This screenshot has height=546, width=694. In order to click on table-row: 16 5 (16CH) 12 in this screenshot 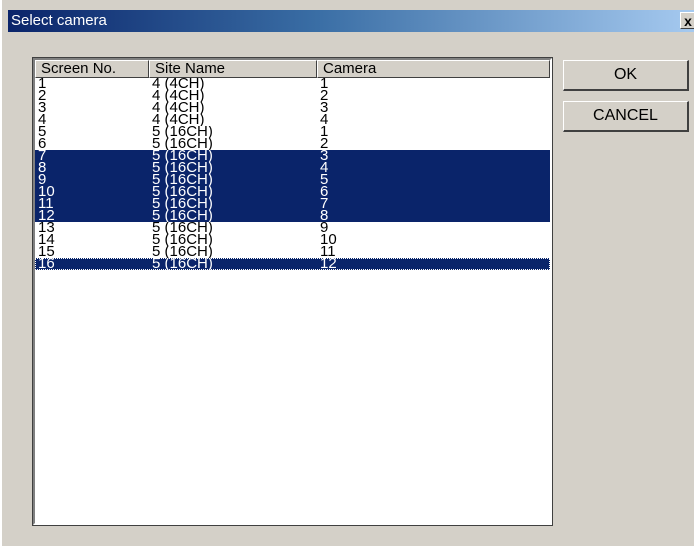, I will do `click(292, 264)`.